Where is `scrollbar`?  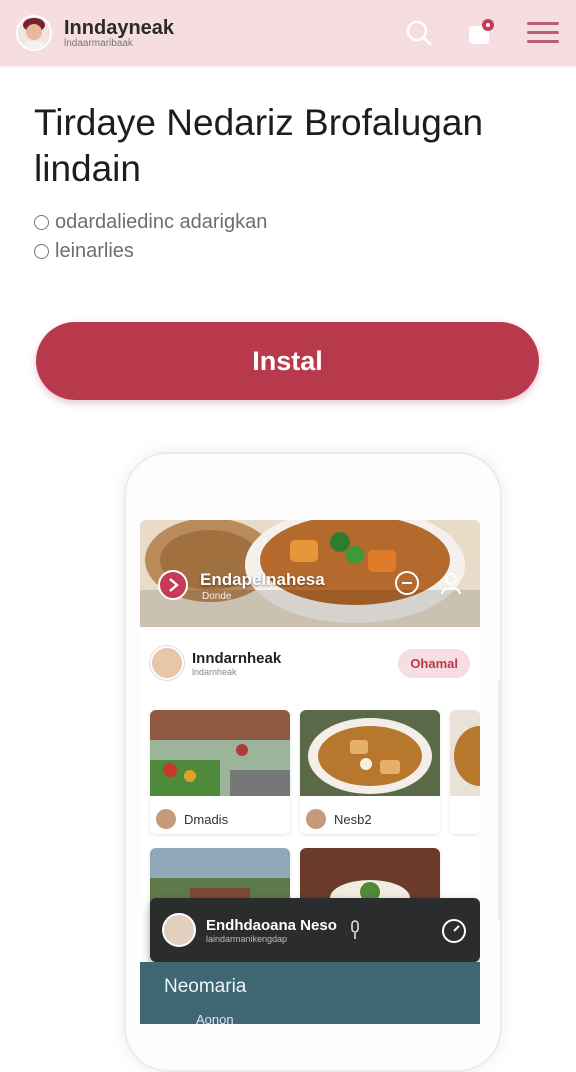 scrollbar is located at coordinates (499, 800).